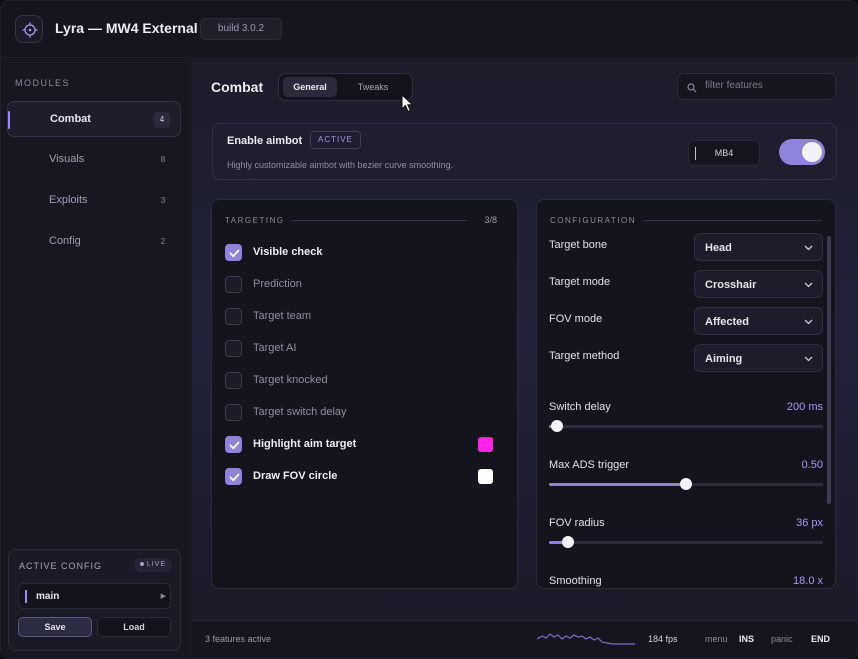 This screenshot has width=858, height=659. What do you see at coordinates (578, 245) in the screenshot?
I see `config-label: Target bone` at bounding box center [578, 245].